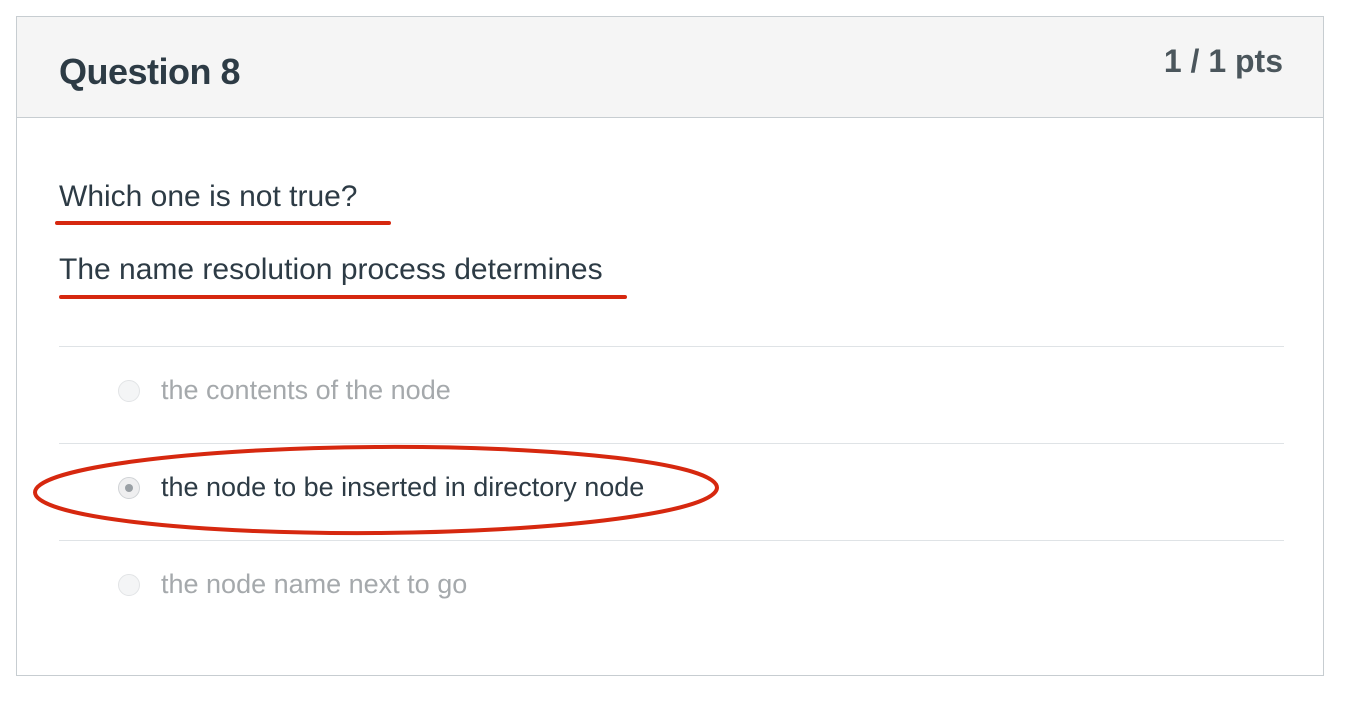  What do you see at coordinates (306, 390) in the screenshot?
I see `answer-label: the contents of the node` at bounding box center [306, 390].